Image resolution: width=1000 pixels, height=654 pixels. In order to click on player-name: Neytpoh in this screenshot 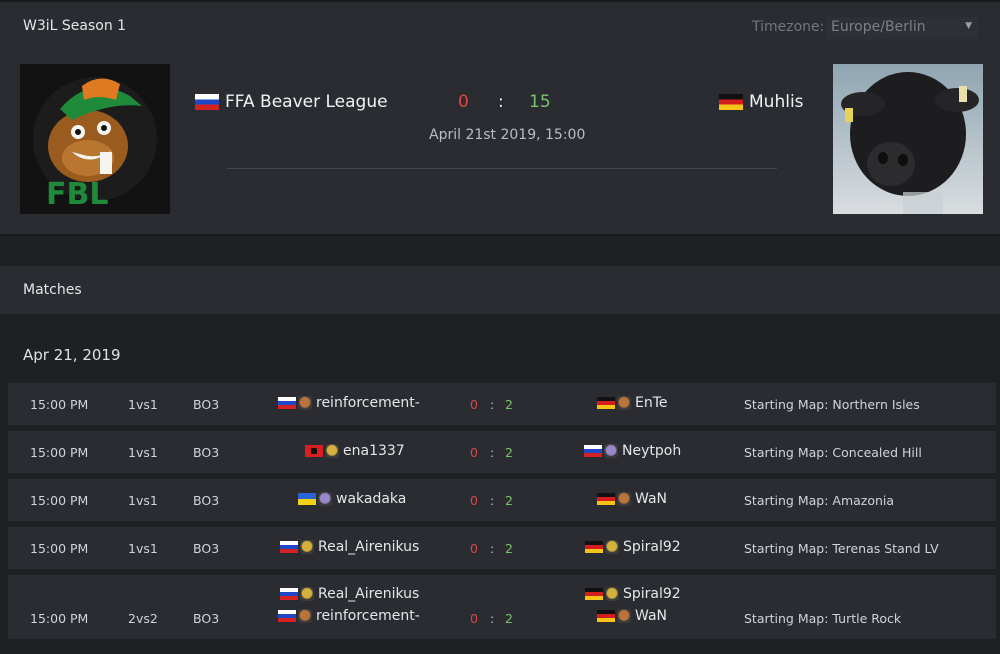, I will do `click(652, 451)`.